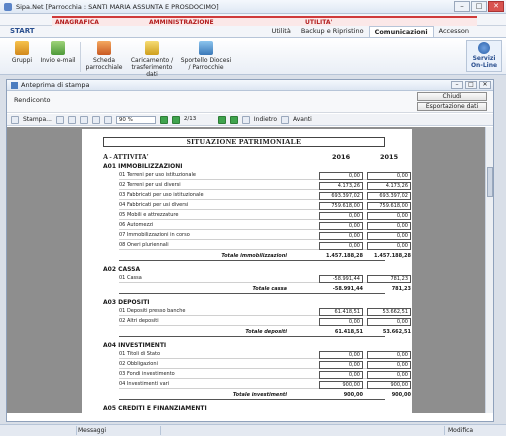 This screenshot has width=506, height=436. I want to click on context-amministrazione: AMMINISTRAZIONE, so click(224, 21).